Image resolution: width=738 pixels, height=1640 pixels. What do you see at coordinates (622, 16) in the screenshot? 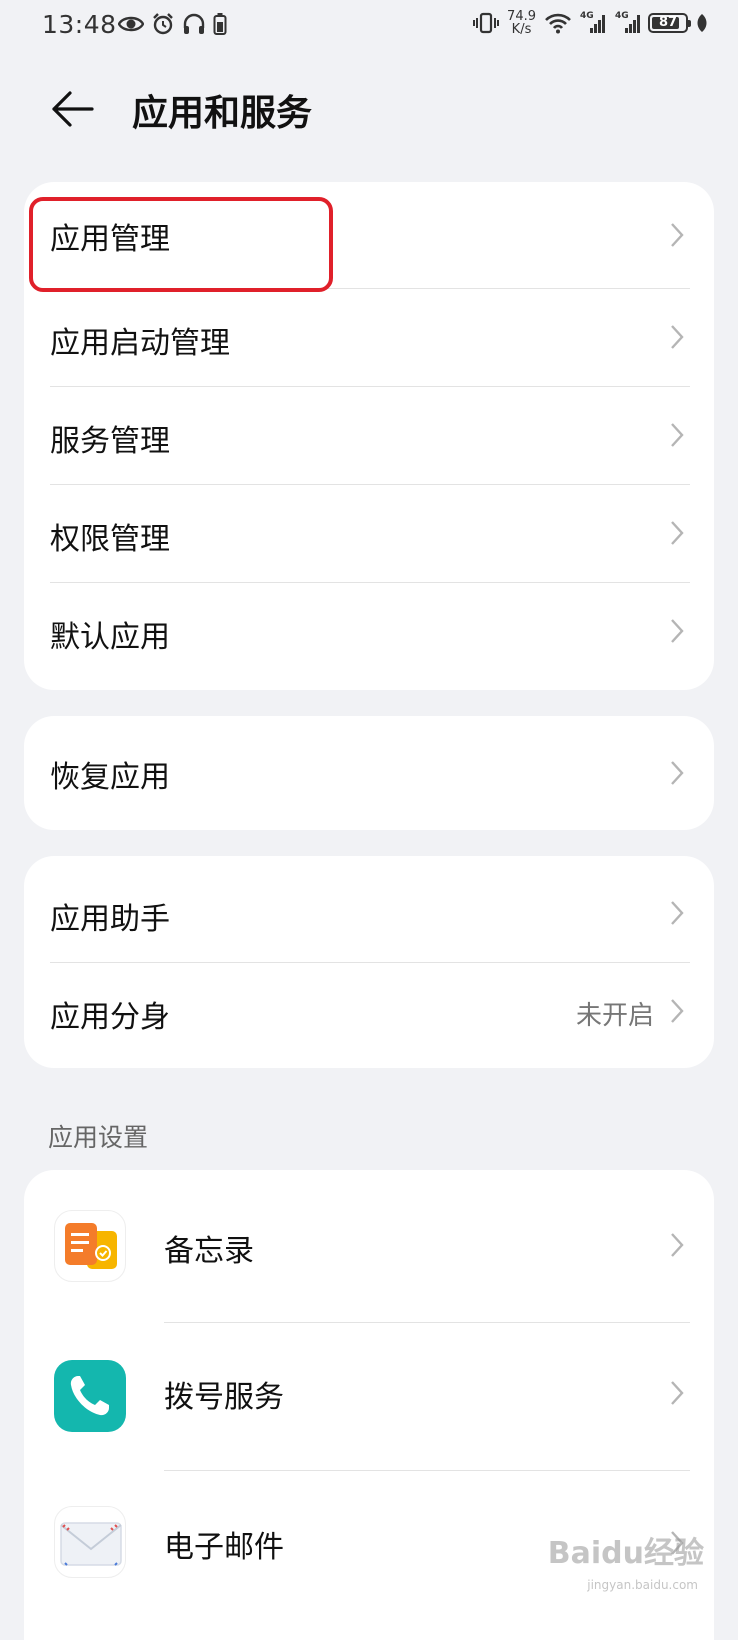
I see `signal-2-tag: 4G` at bounding box center [622, 16].